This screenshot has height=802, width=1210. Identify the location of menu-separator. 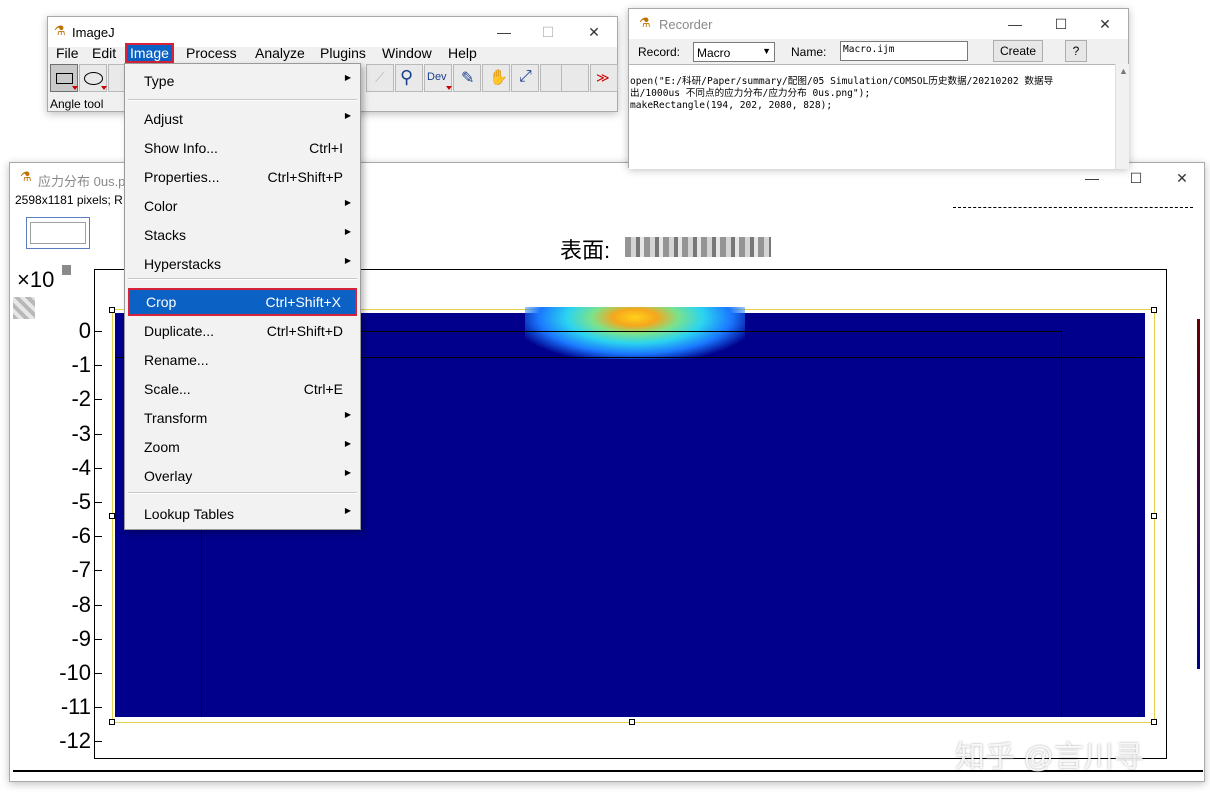
(242, 279).